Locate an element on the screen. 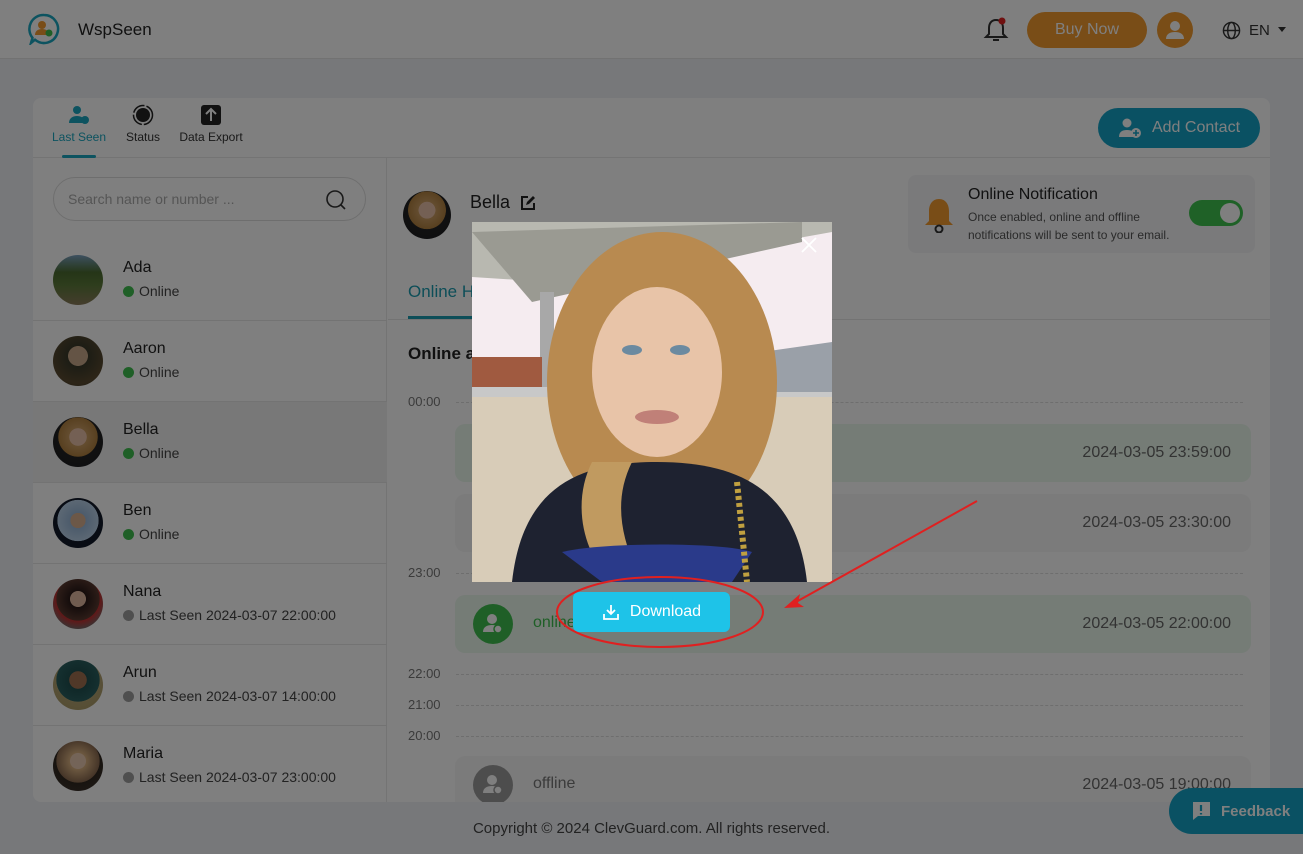 Image resolution: width=1303 pixels, height=854 pixels. profile-photo-preview is located at coordinates (652, 402).